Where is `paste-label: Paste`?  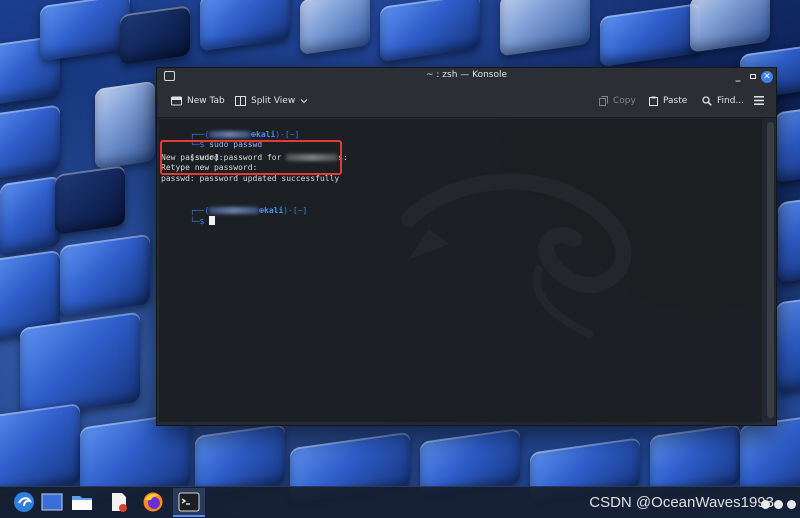
paste-label: Paste is located at coordinates (675, 101).